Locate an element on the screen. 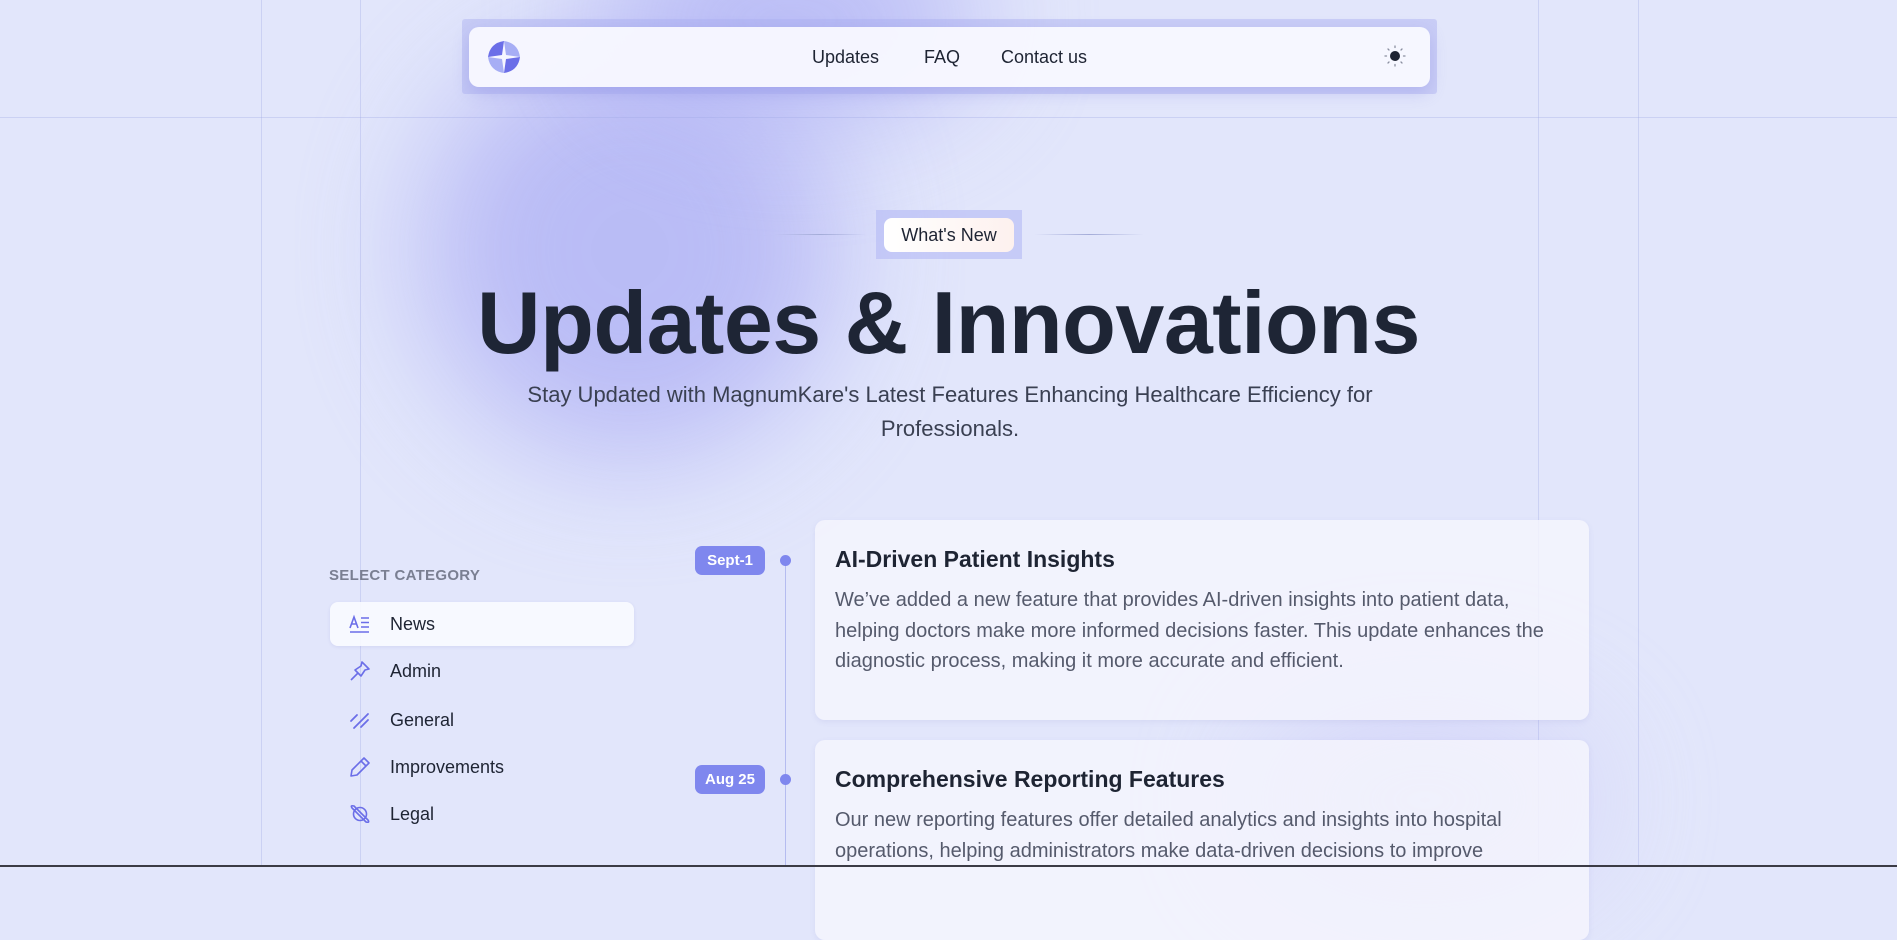 Image resolution: width=1897 pixels, height=940 pixels. navbar: Updates FAQ Contact us is located at coordinates (949, 57).